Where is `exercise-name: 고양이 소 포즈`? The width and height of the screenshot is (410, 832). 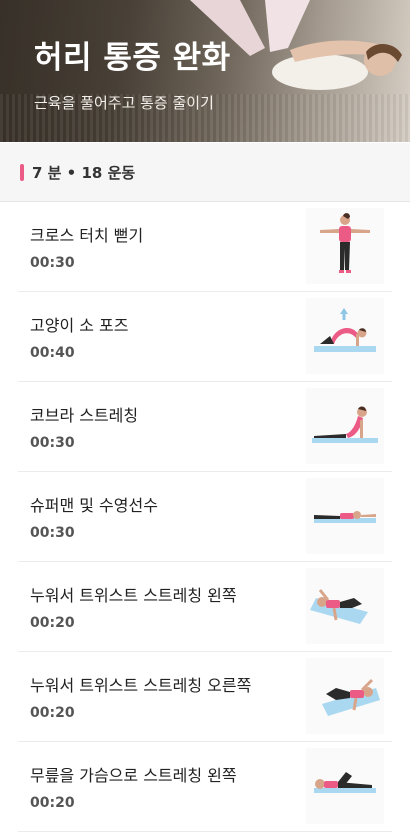
exercise-name: 고양이 소 포즈 is located at coordinates (79, 325).